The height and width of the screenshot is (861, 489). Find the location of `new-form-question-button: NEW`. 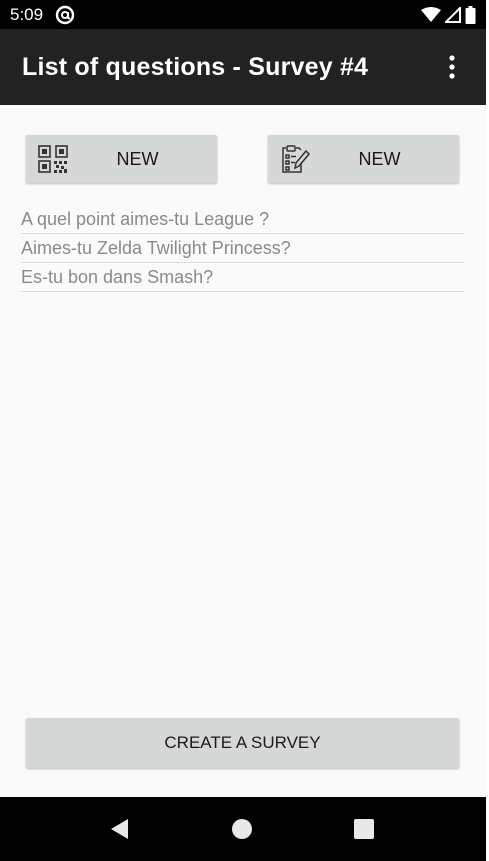

new-form-question-button: NEW is located at coordinates (363, 159).